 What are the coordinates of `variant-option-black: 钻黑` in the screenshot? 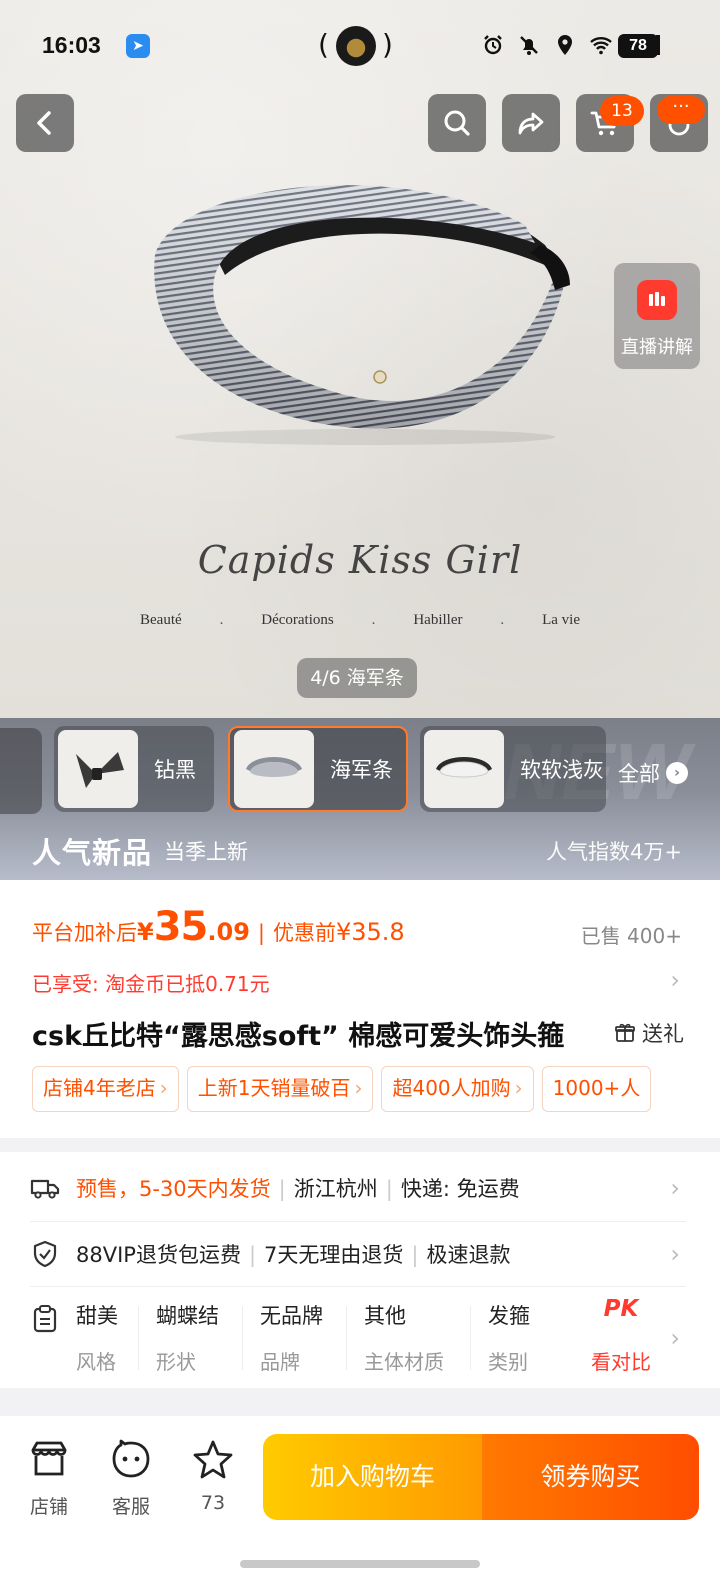 It's located at (134, 769).